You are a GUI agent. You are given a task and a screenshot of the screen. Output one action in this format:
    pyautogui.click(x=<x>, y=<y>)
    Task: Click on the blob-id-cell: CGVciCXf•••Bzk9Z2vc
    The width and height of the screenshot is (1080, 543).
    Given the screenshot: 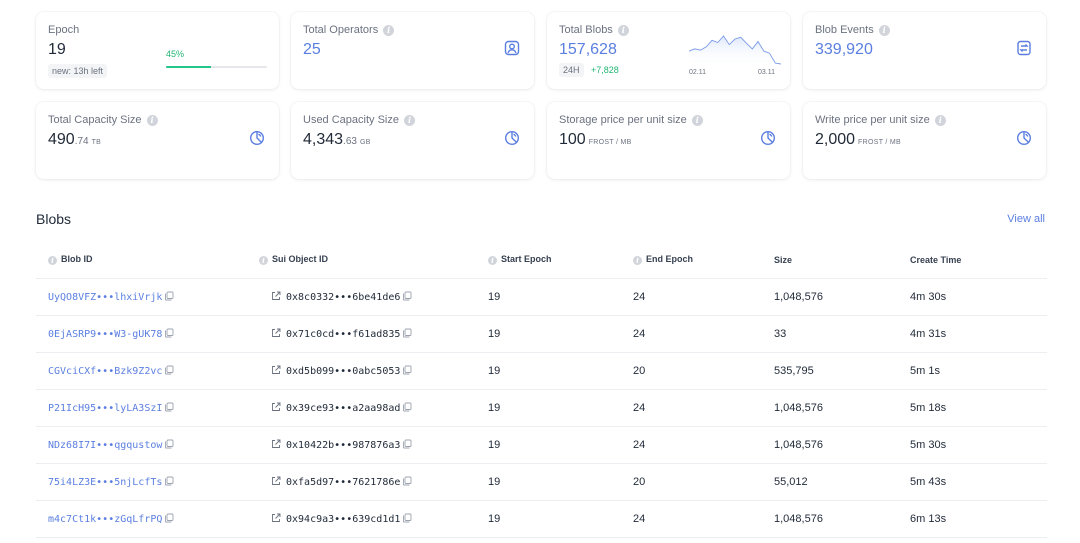 What is the action you would take?
    pyautogui.click(x=147, y=371)
    